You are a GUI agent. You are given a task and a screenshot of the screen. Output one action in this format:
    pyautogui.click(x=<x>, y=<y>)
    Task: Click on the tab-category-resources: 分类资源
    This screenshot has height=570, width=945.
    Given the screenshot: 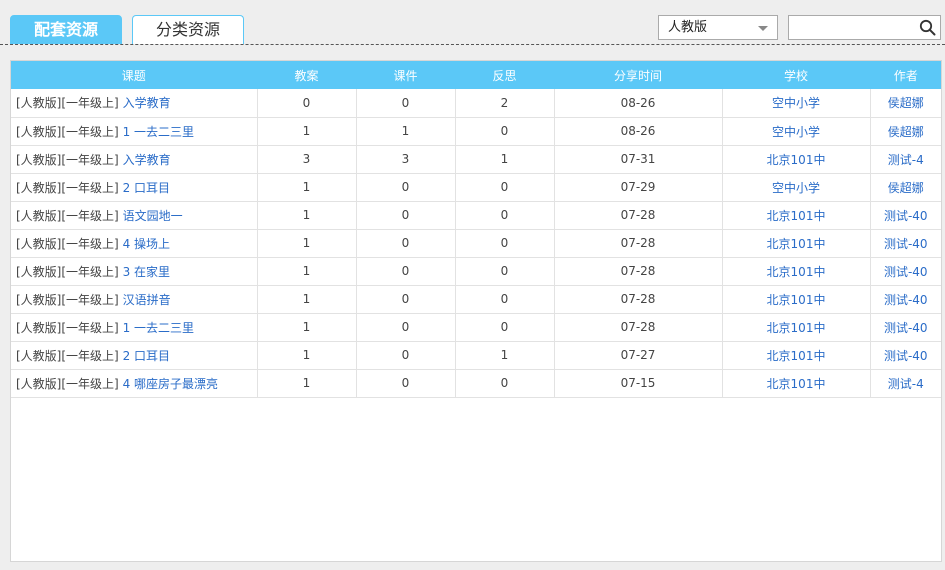 What is the action you would take?
    pyautogui.click(x=188, y=29)
    